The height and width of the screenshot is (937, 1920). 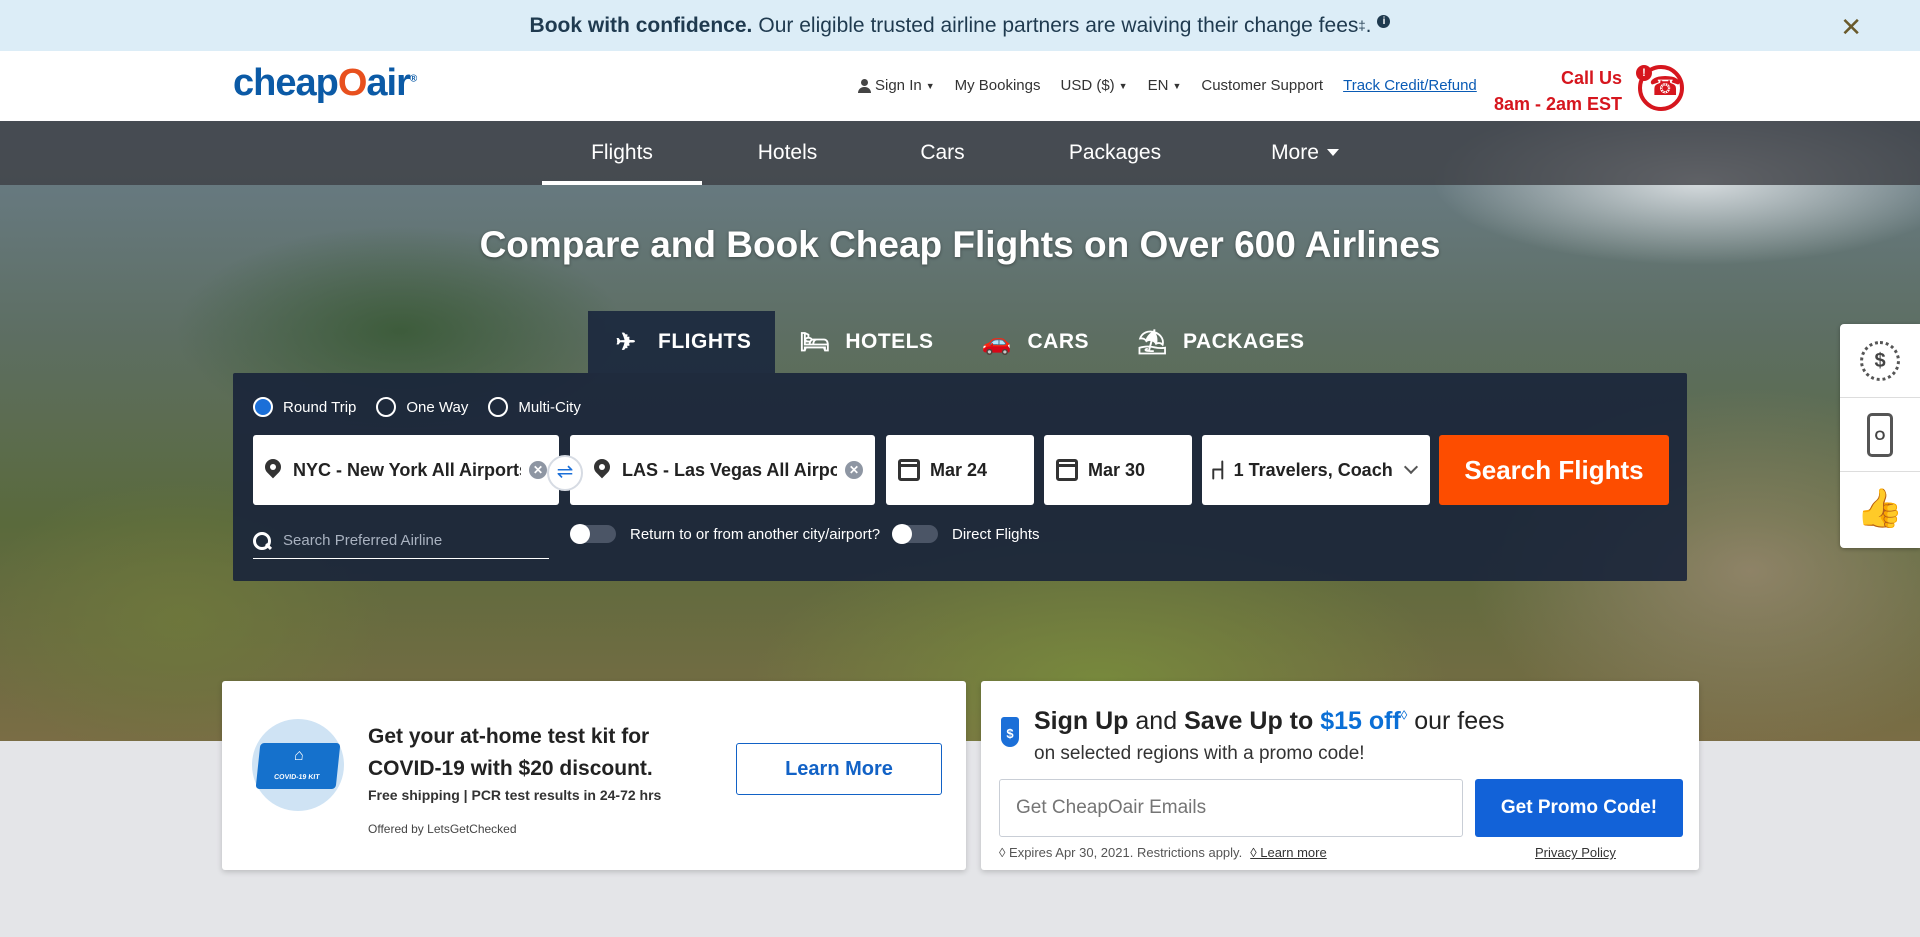 What do you see at coordinates (626, 342) in the screenshot?
I see `airplane-icon: ✈` at bounding box center [626, 342].